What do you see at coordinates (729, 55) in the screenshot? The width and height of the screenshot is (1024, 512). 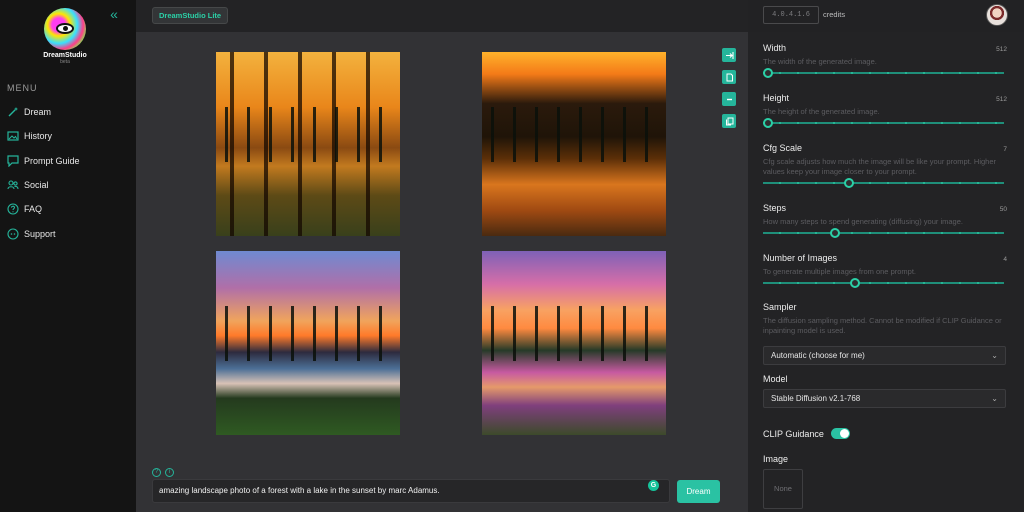 I see `expand-icon` at bounding box center [729, 55].